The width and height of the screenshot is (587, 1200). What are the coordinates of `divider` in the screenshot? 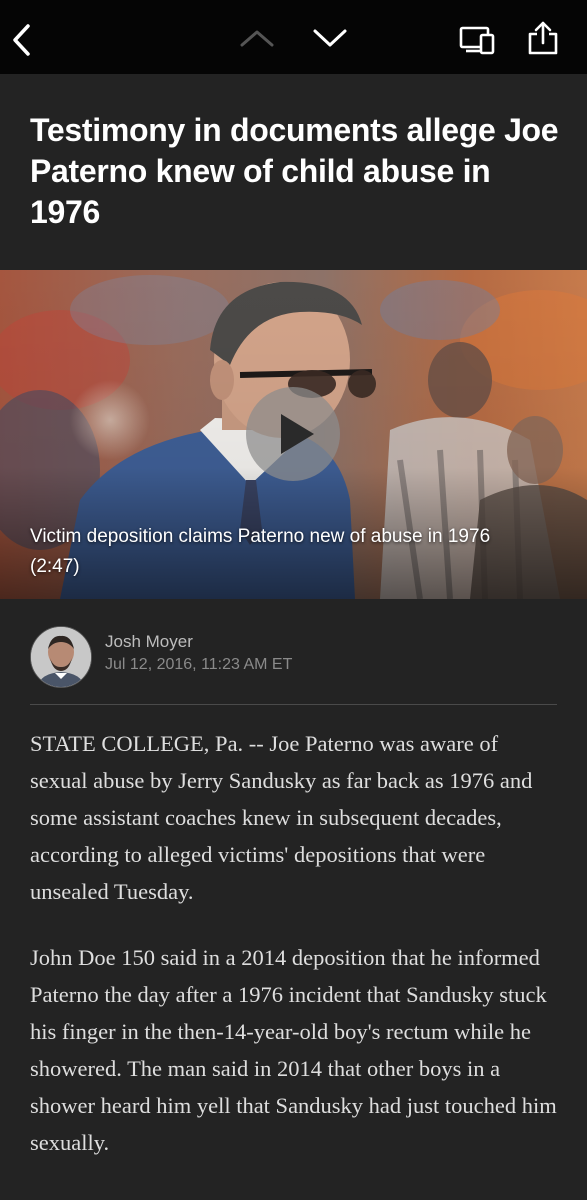 It's located at (293, 704).